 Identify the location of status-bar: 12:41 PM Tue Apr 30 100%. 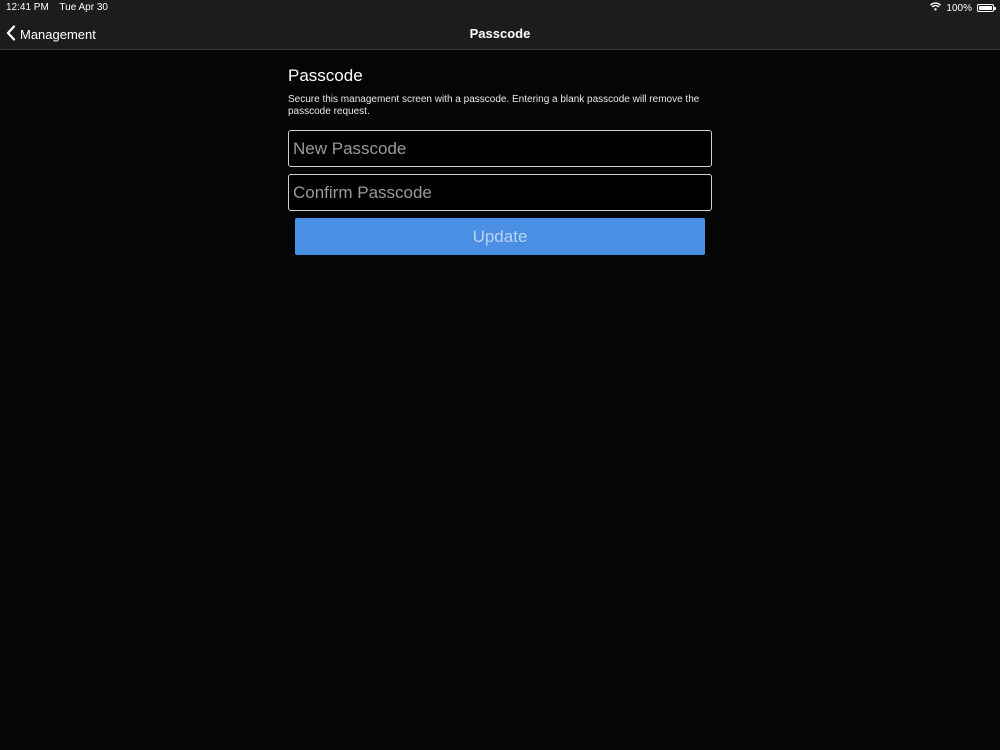
(500, 8).